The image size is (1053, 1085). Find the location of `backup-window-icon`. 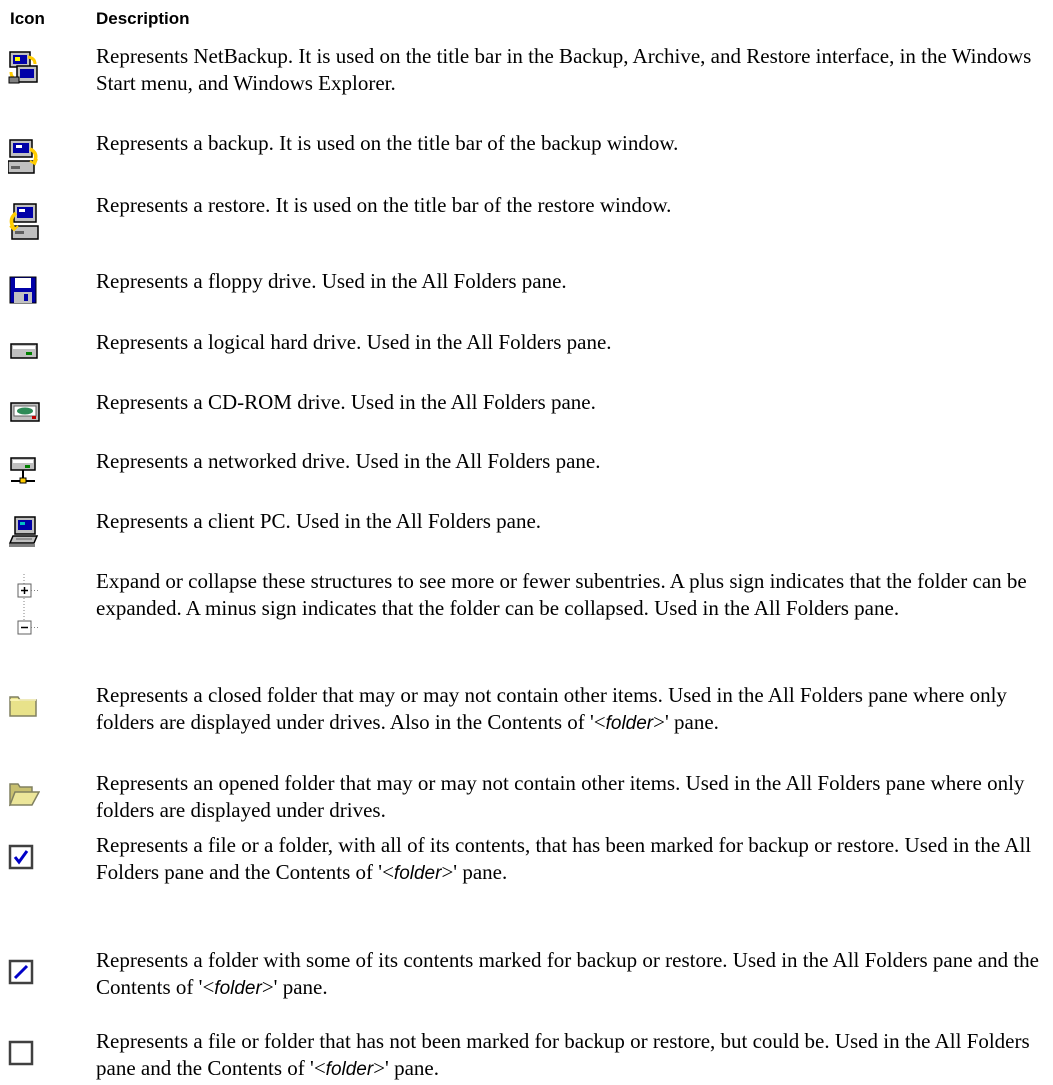

backup-window-icon is located at coordinates (28, 159).